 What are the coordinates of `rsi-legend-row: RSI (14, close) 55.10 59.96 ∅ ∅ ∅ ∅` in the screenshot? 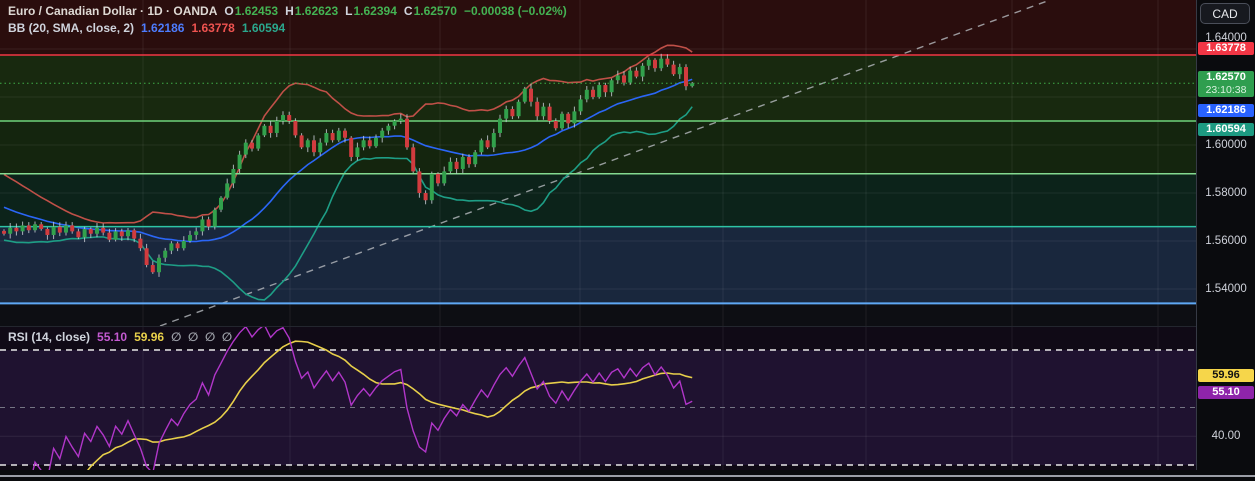 It's located at (120, 337).